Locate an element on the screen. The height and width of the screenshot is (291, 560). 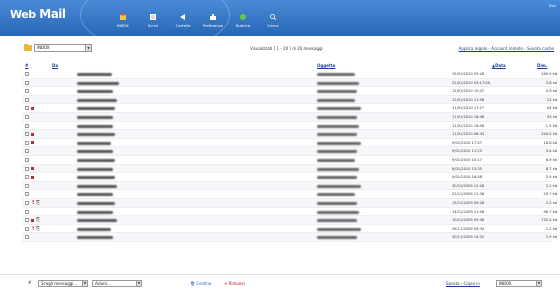
col-size: Dim. is located at coordinates (542, 65).